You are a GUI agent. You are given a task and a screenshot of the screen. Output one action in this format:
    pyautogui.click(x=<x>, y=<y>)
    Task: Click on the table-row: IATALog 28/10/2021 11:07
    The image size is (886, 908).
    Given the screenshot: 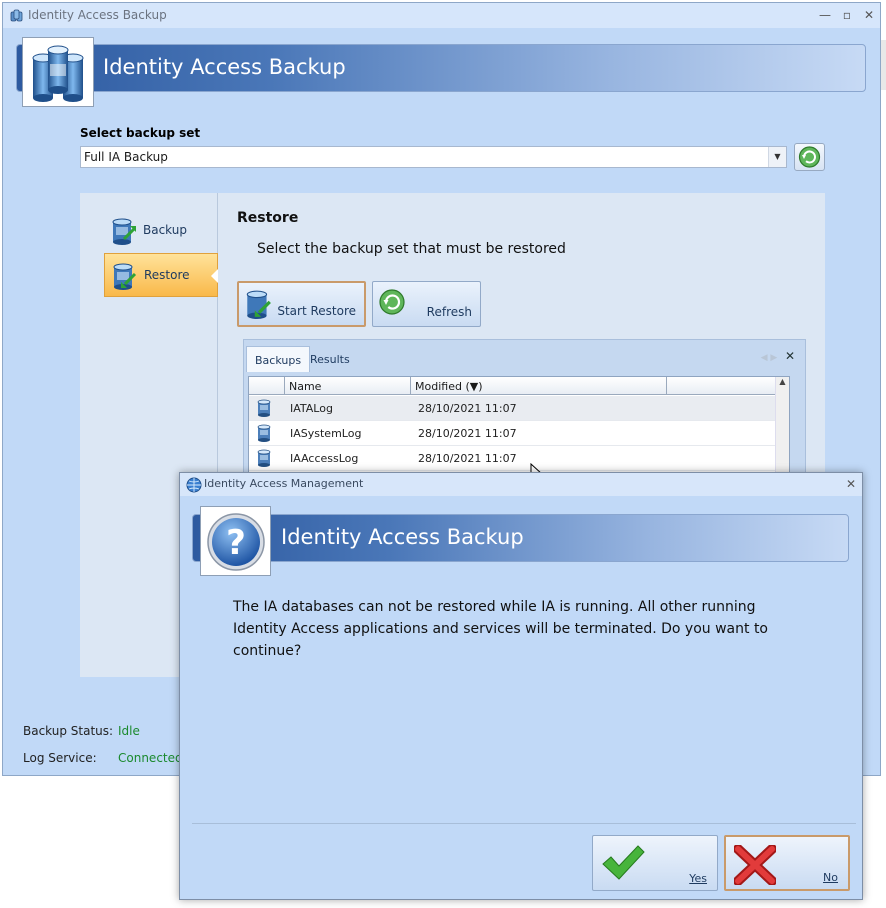 What is the action you would take?
    pyautogui.click(x=513, y=408)
    